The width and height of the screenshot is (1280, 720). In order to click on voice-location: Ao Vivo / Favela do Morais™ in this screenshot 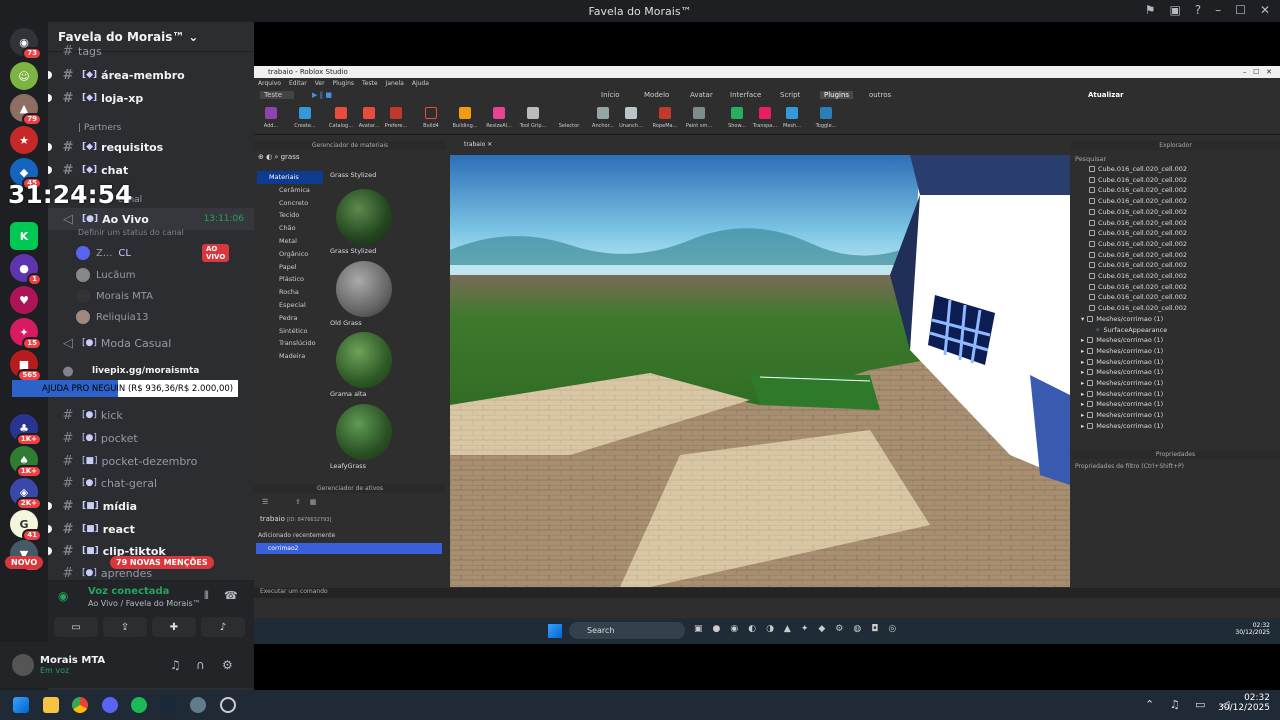, I will do `click(144, 603)`.